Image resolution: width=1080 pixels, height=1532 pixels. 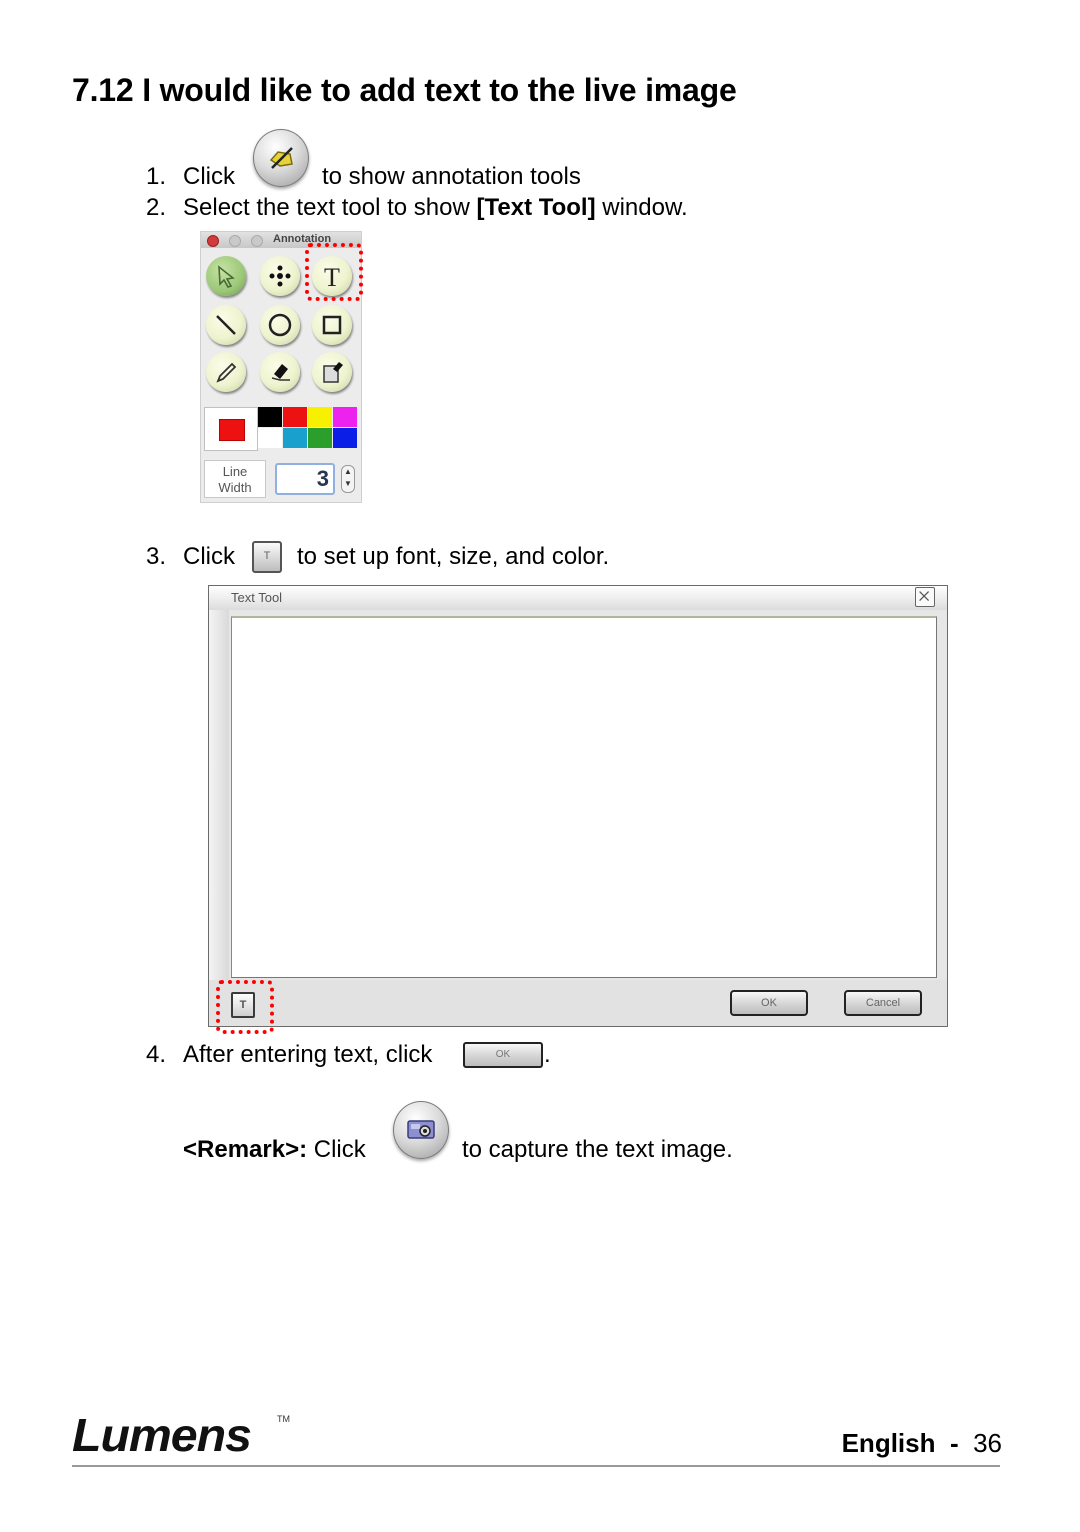 I want to click on tool-line, so click(x=226, y=325).